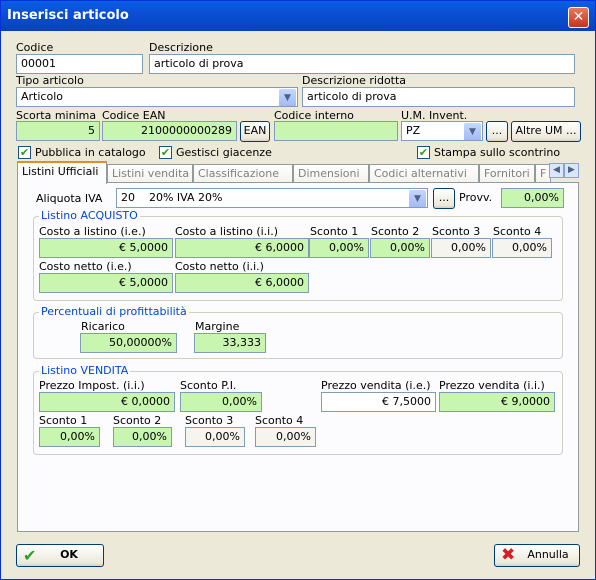 This screenshot has height=580, width=596. What do you see at coordinates (413, 130) in the screenshot?
I see `um-value: PZ` at bounding box center [413, 130].